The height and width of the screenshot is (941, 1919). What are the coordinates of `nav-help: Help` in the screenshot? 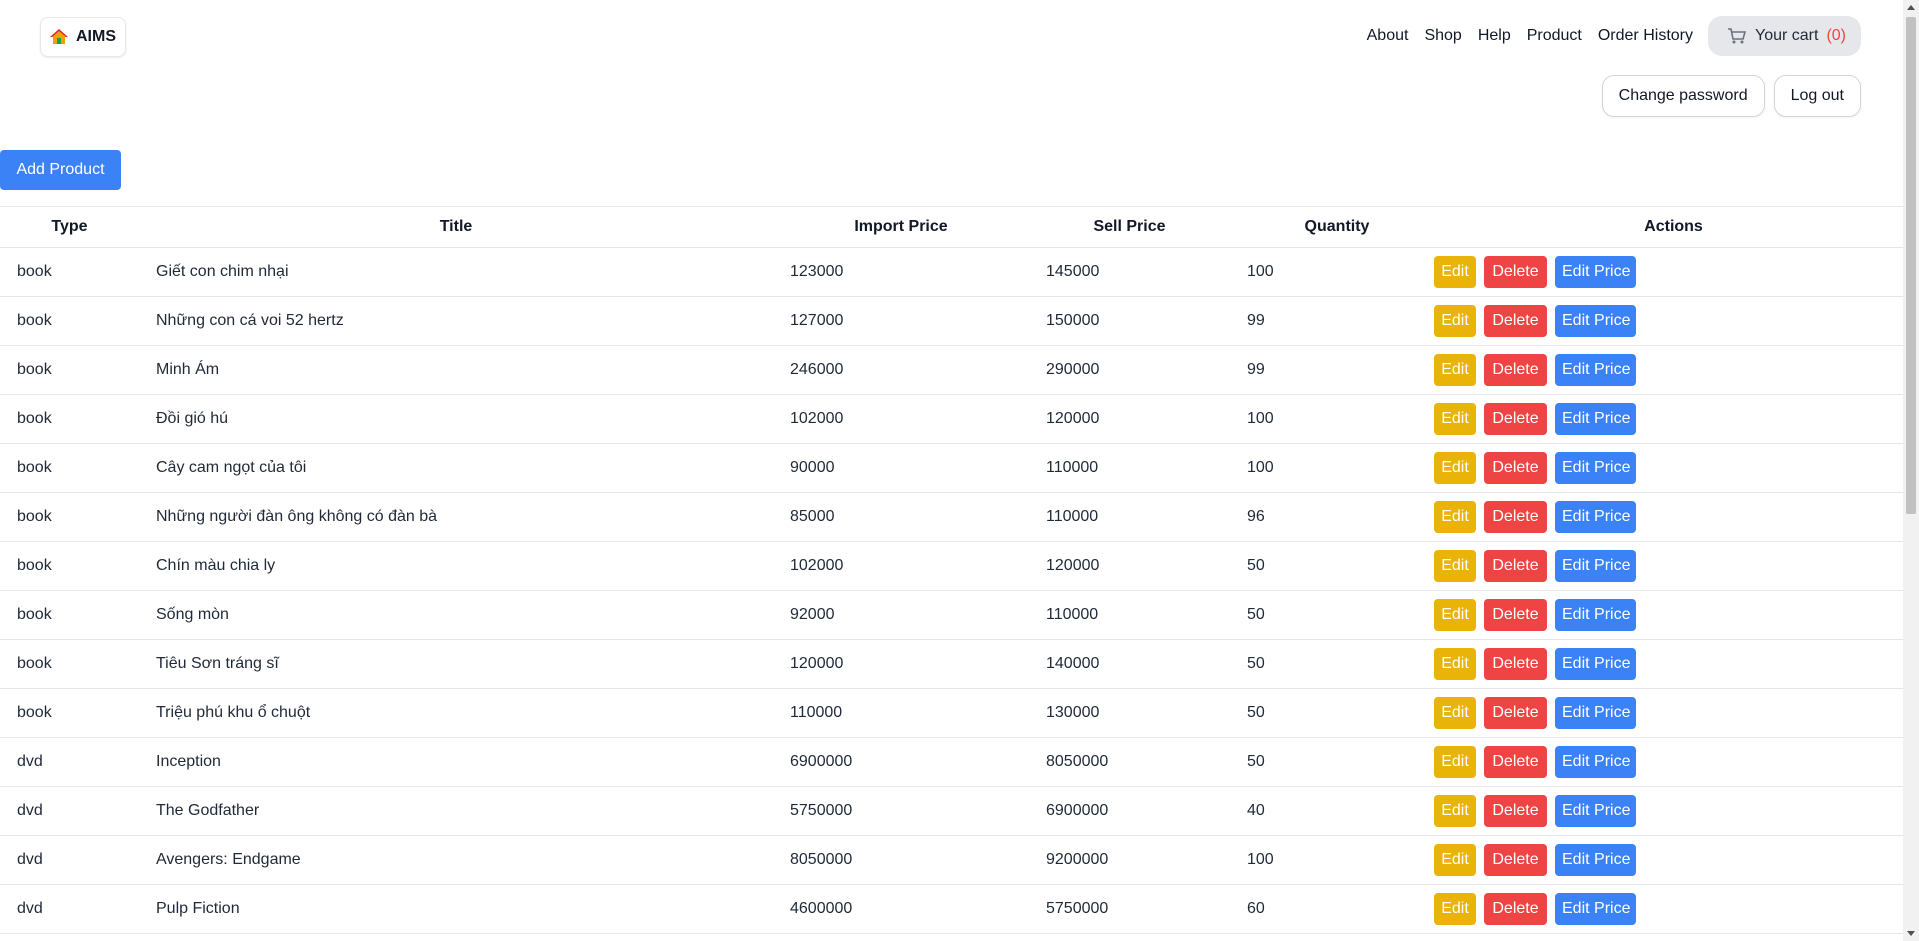 It's located at (1494, 36).